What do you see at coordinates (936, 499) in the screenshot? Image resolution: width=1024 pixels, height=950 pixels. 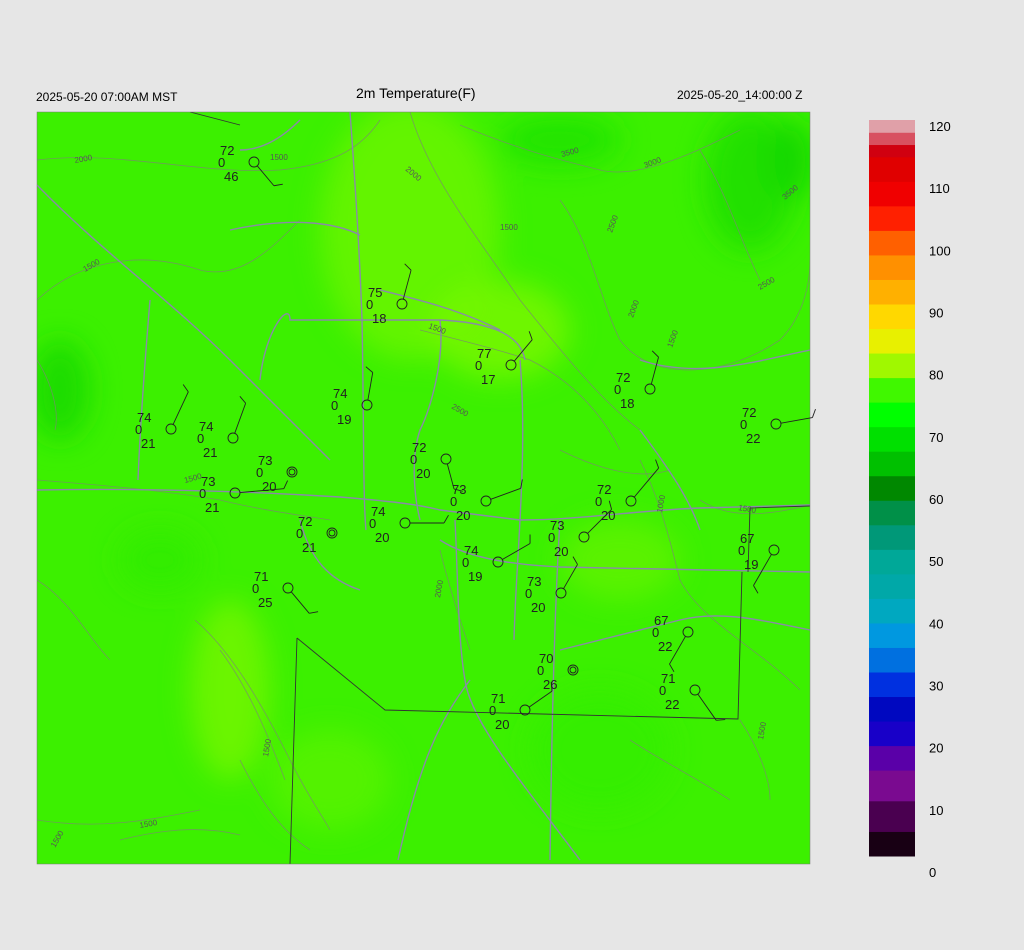 I see `color-scale-tick-label: 60` at bounding box center [936, 499].